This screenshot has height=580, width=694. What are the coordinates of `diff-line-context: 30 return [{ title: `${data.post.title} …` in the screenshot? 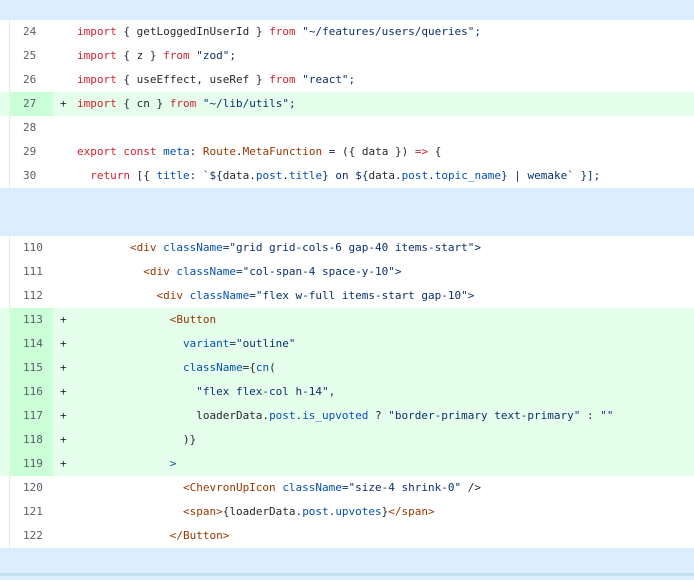 It's located at (347, 176).